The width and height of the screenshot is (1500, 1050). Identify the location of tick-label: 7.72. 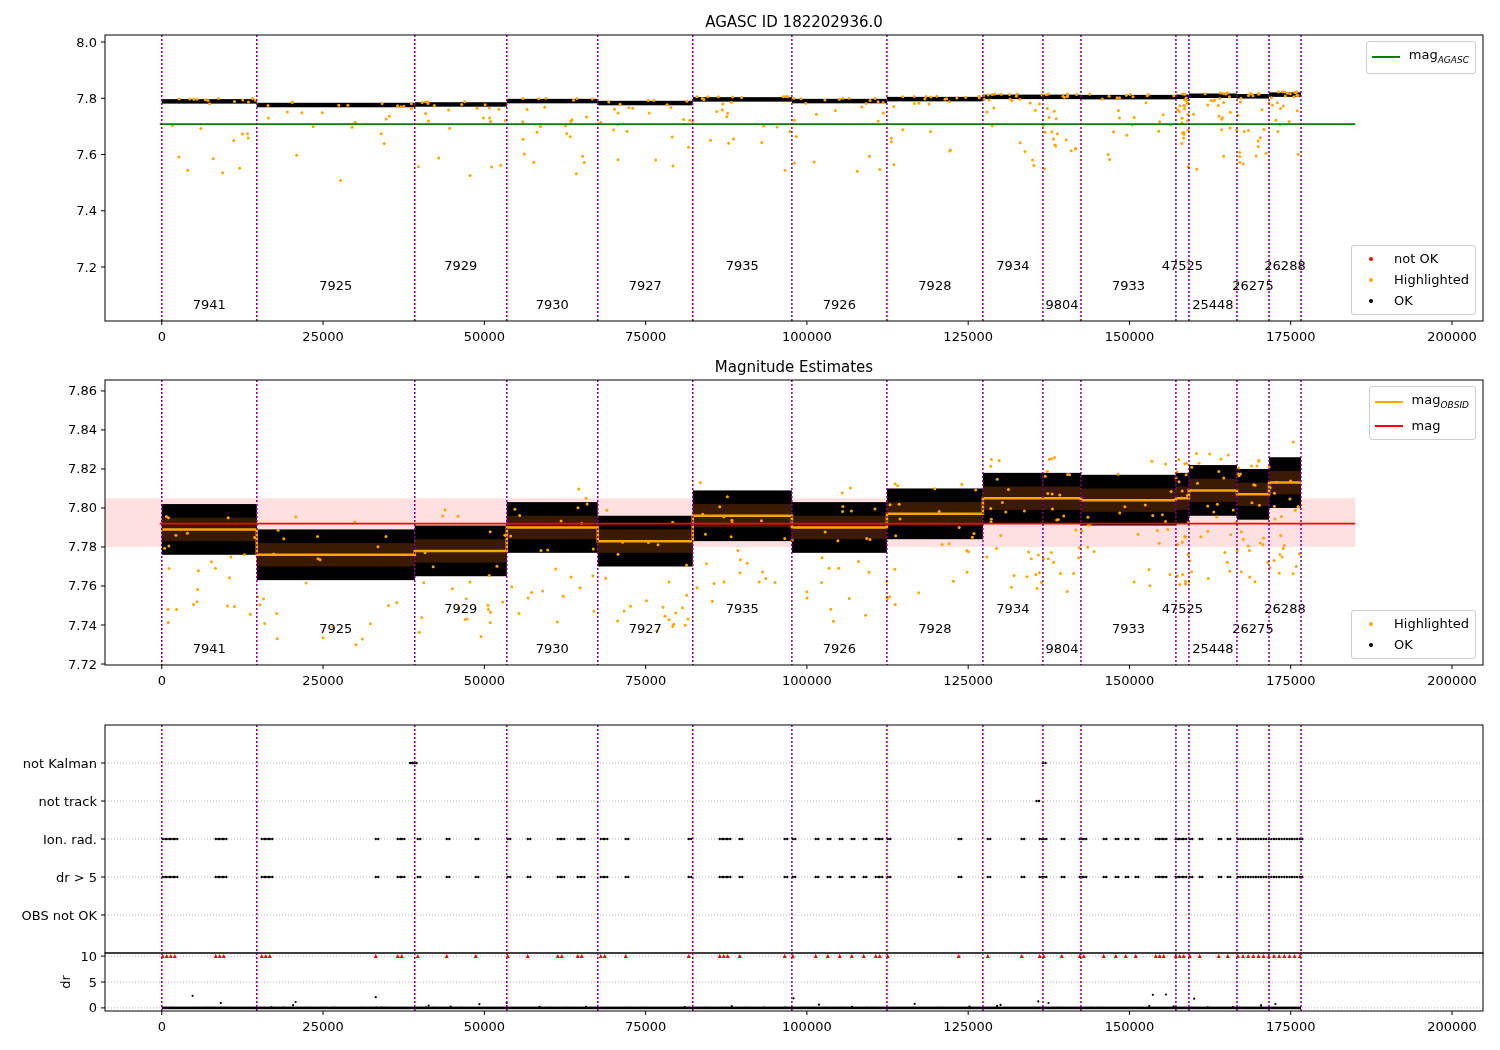
(82, 664).